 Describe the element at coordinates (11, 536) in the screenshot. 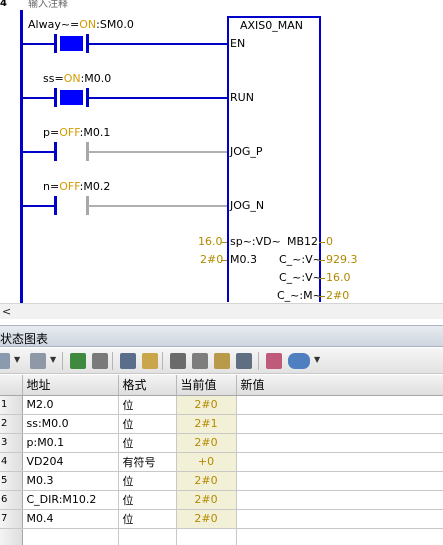

I see `row-number` at that location.